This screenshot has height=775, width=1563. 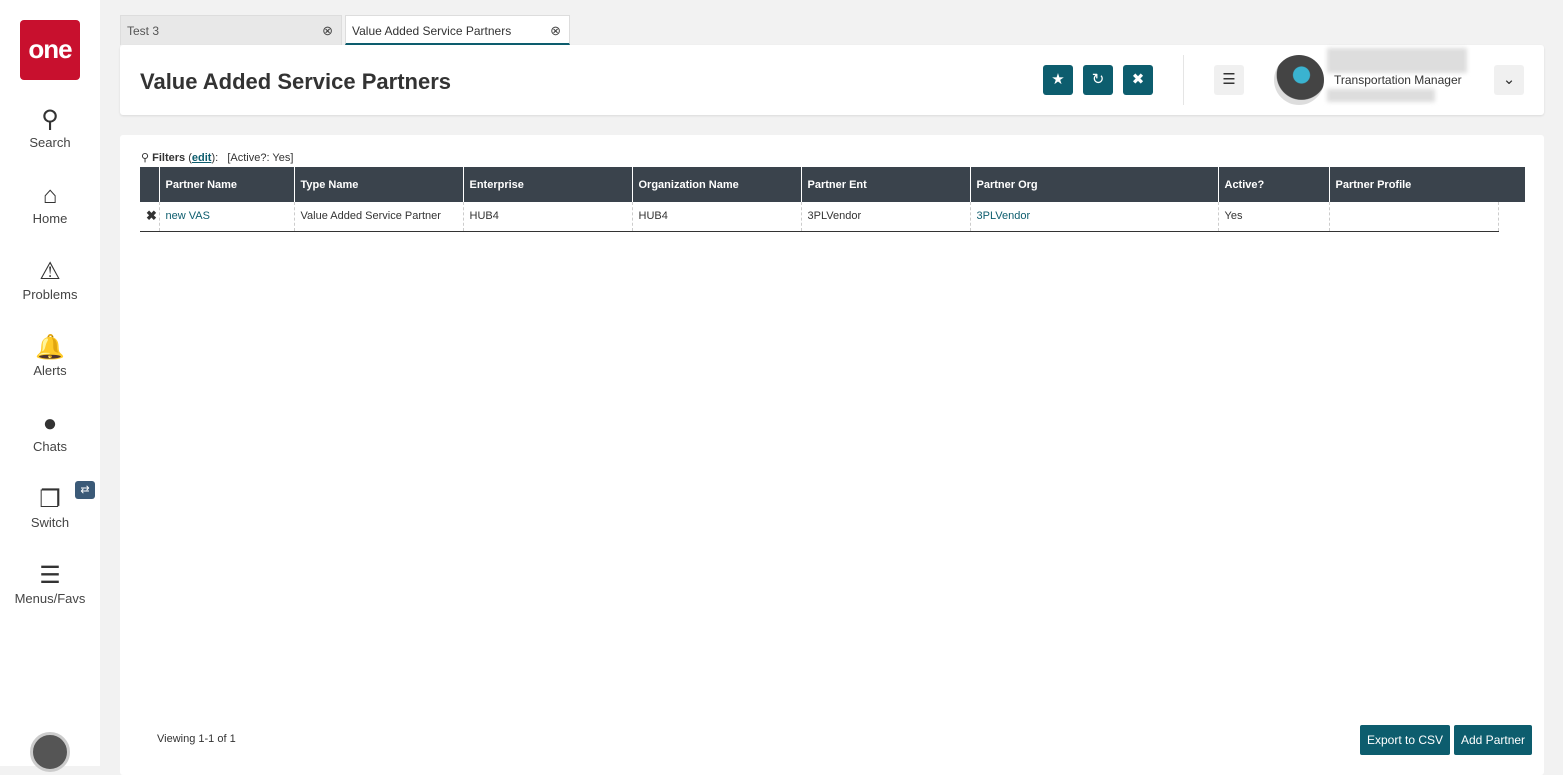 I want to click on filters-label: Filters, so click(x=169, y=158).